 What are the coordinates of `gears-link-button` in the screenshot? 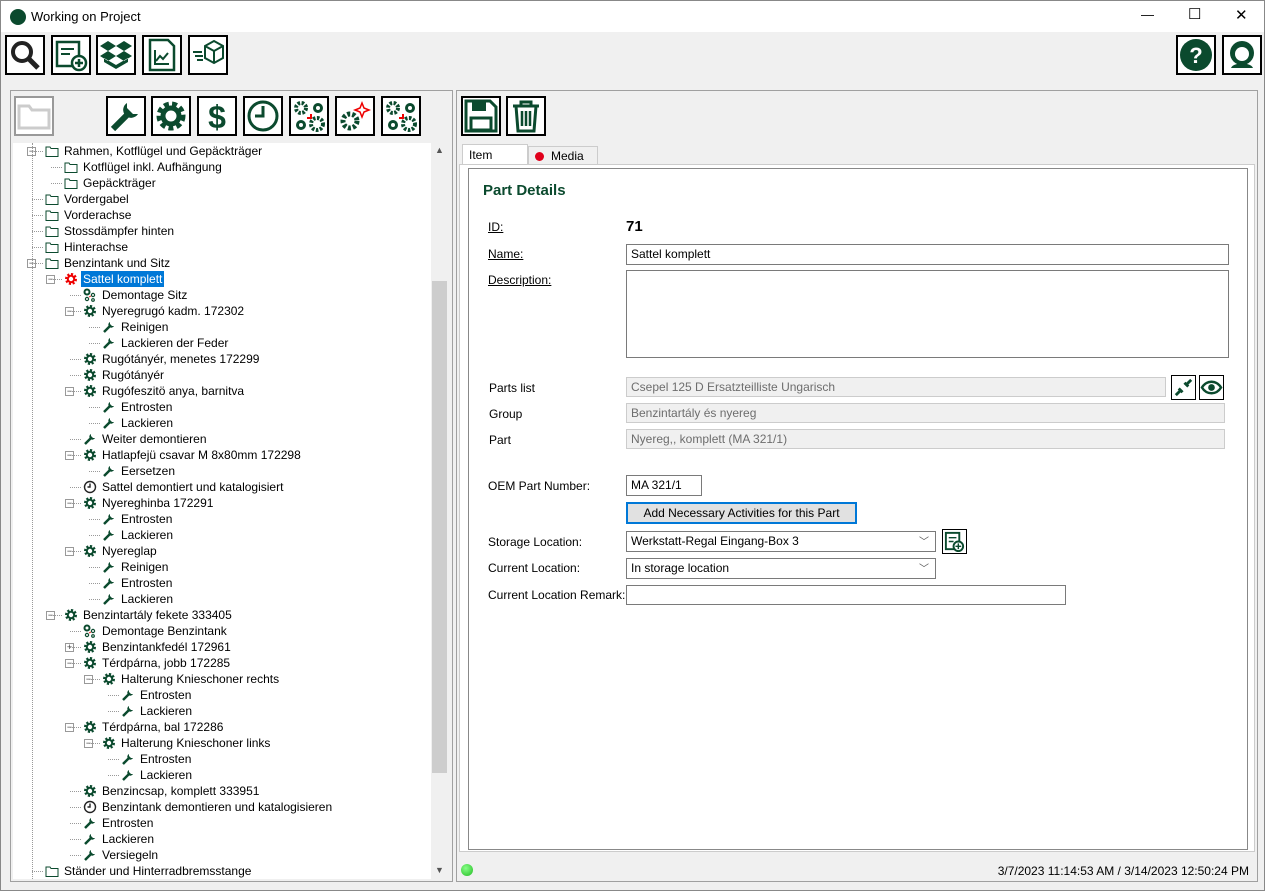 It's located at (401, 116).